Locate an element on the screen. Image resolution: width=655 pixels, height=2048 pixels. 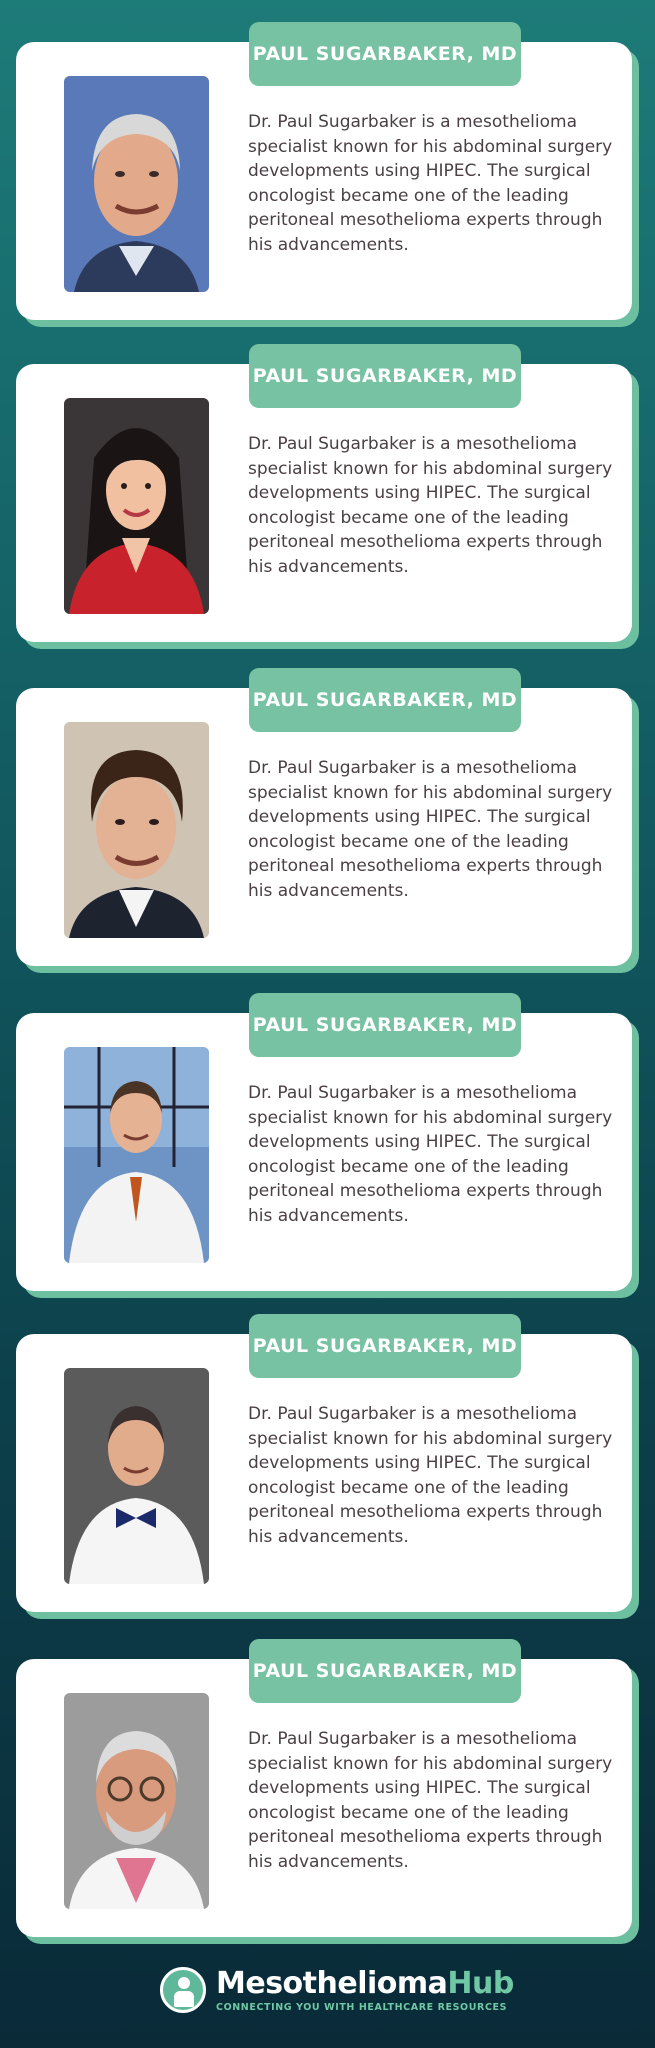
logo-name: MesotheliomaHub is located at coordinates (365, 1983).